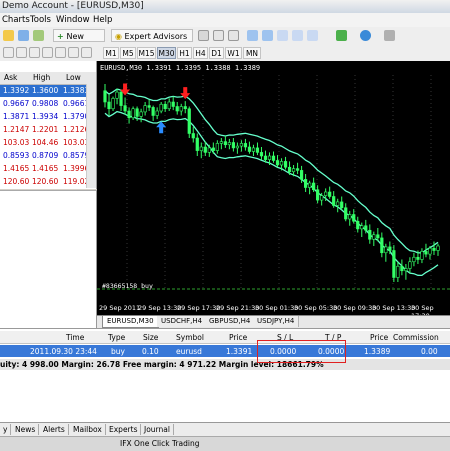 The height and width of the screenshot is (451, 450). Describe the element at coordinates (41, 77) in the screenshot. I see `column-high: High` at that location.